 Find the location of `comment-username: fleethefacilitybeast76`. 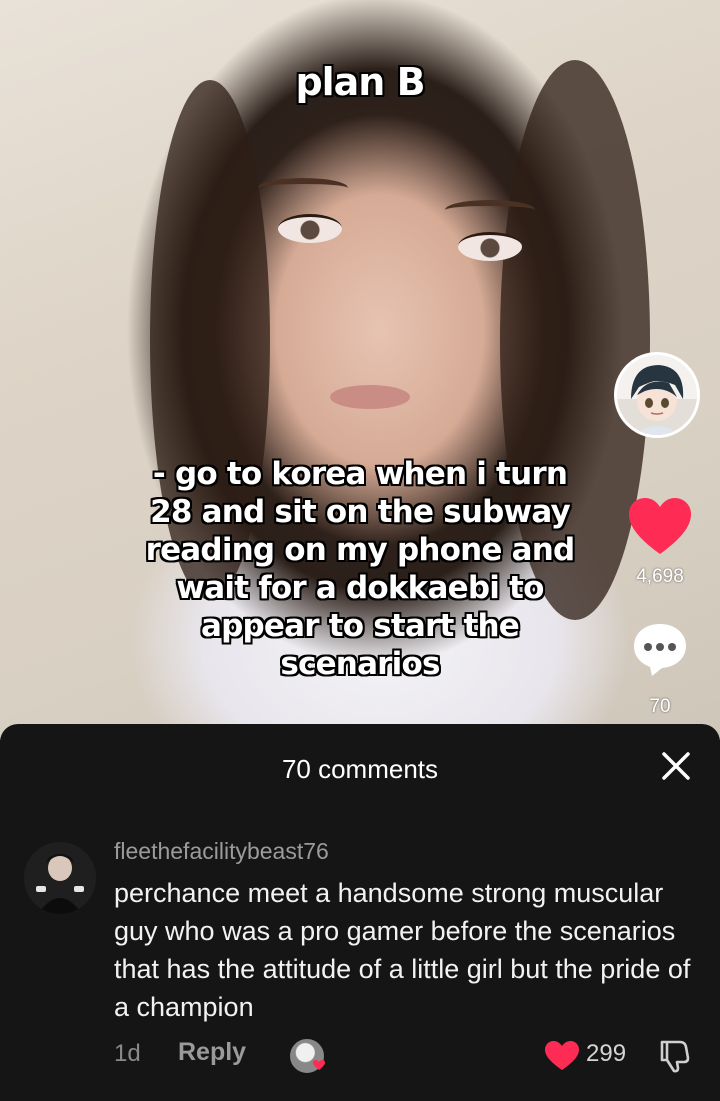

comment-username: fleethefacilitybeast76 is located at coordinates (221, 851).